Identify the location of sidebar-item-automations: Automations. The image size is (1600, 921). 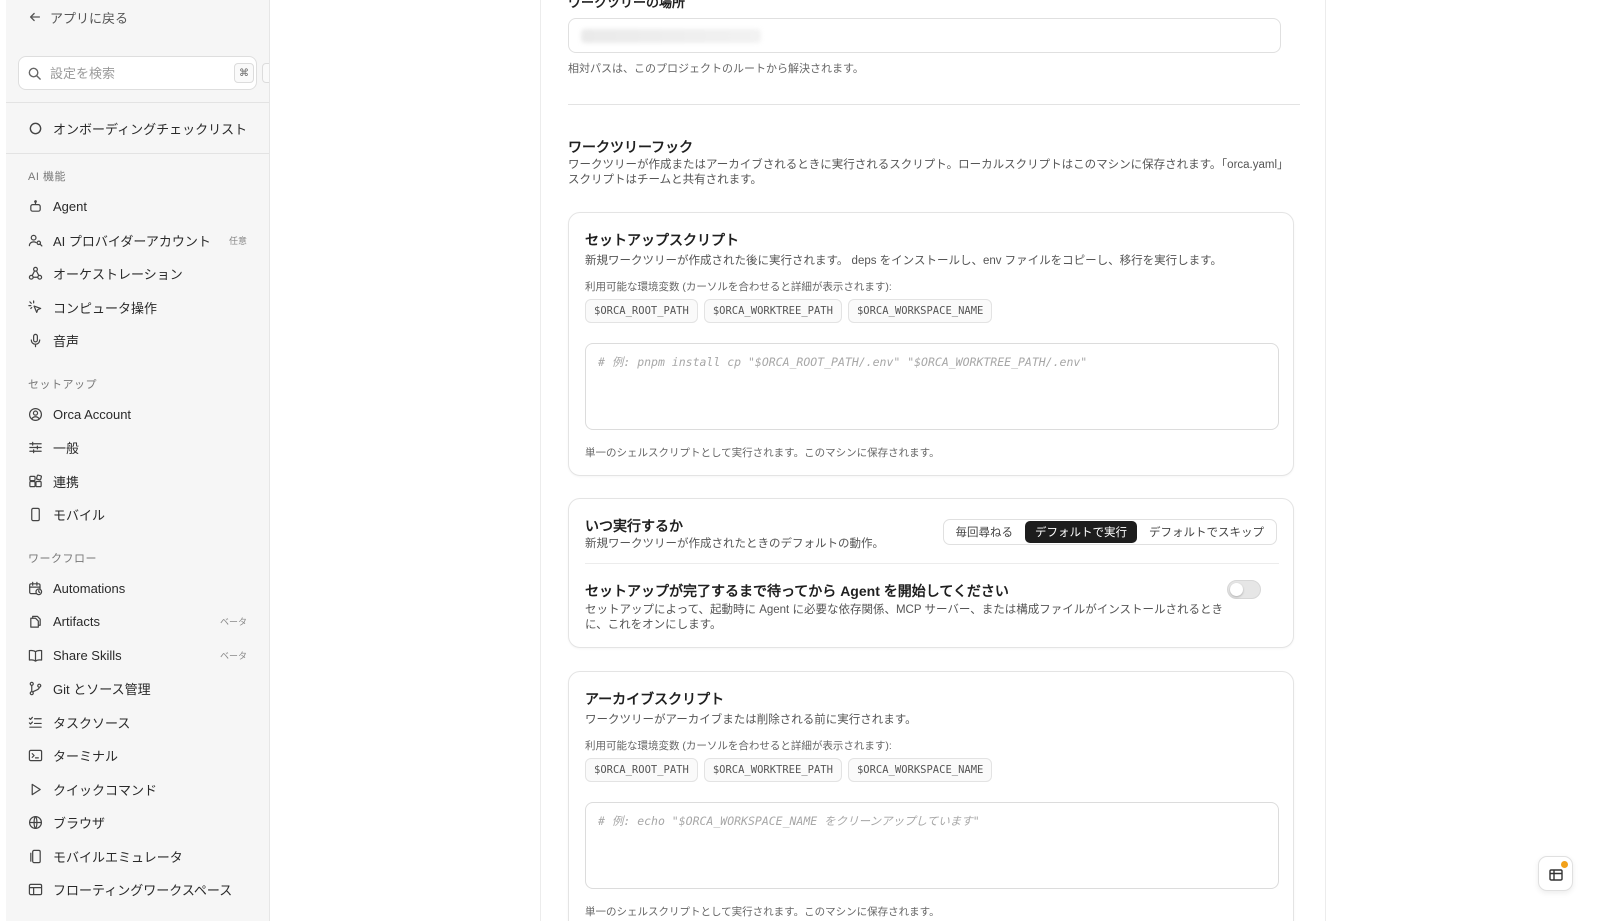
(137, 589).